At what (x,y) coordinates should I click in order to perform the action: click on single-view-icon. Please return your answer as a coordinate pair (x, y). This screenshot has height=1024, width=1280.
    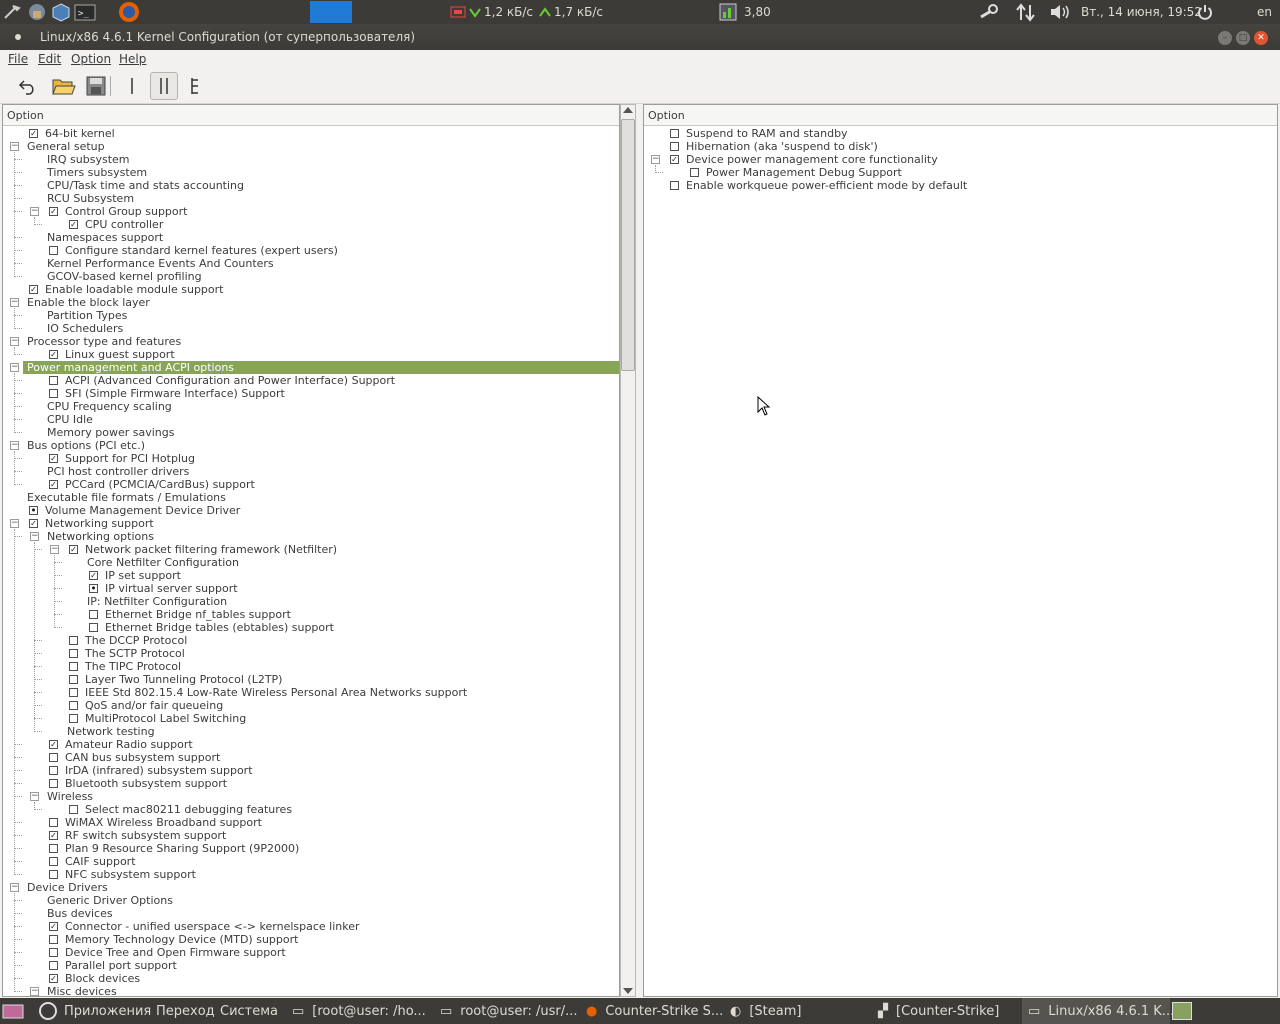
    Looking at the image, I should click on (132, 86).